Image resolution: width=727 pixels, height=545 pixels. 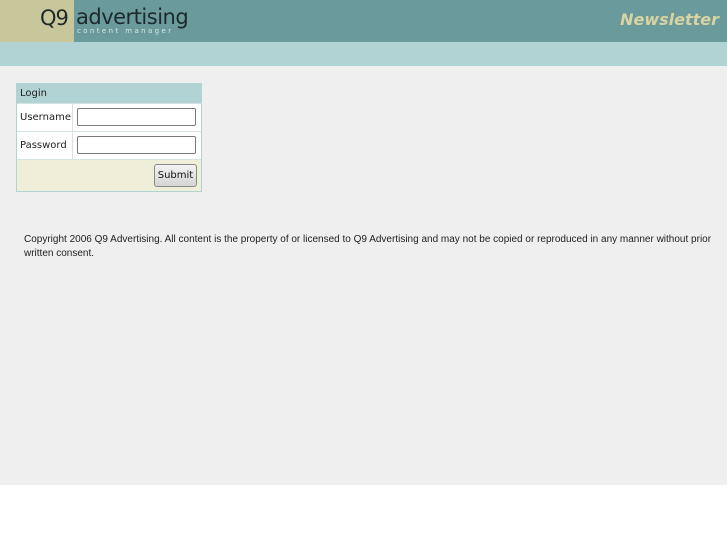 What do you see at coordinates (125, 31) in the screenshot?
I see `logo-subtitle: content manager` at bounding box center [125, 31].